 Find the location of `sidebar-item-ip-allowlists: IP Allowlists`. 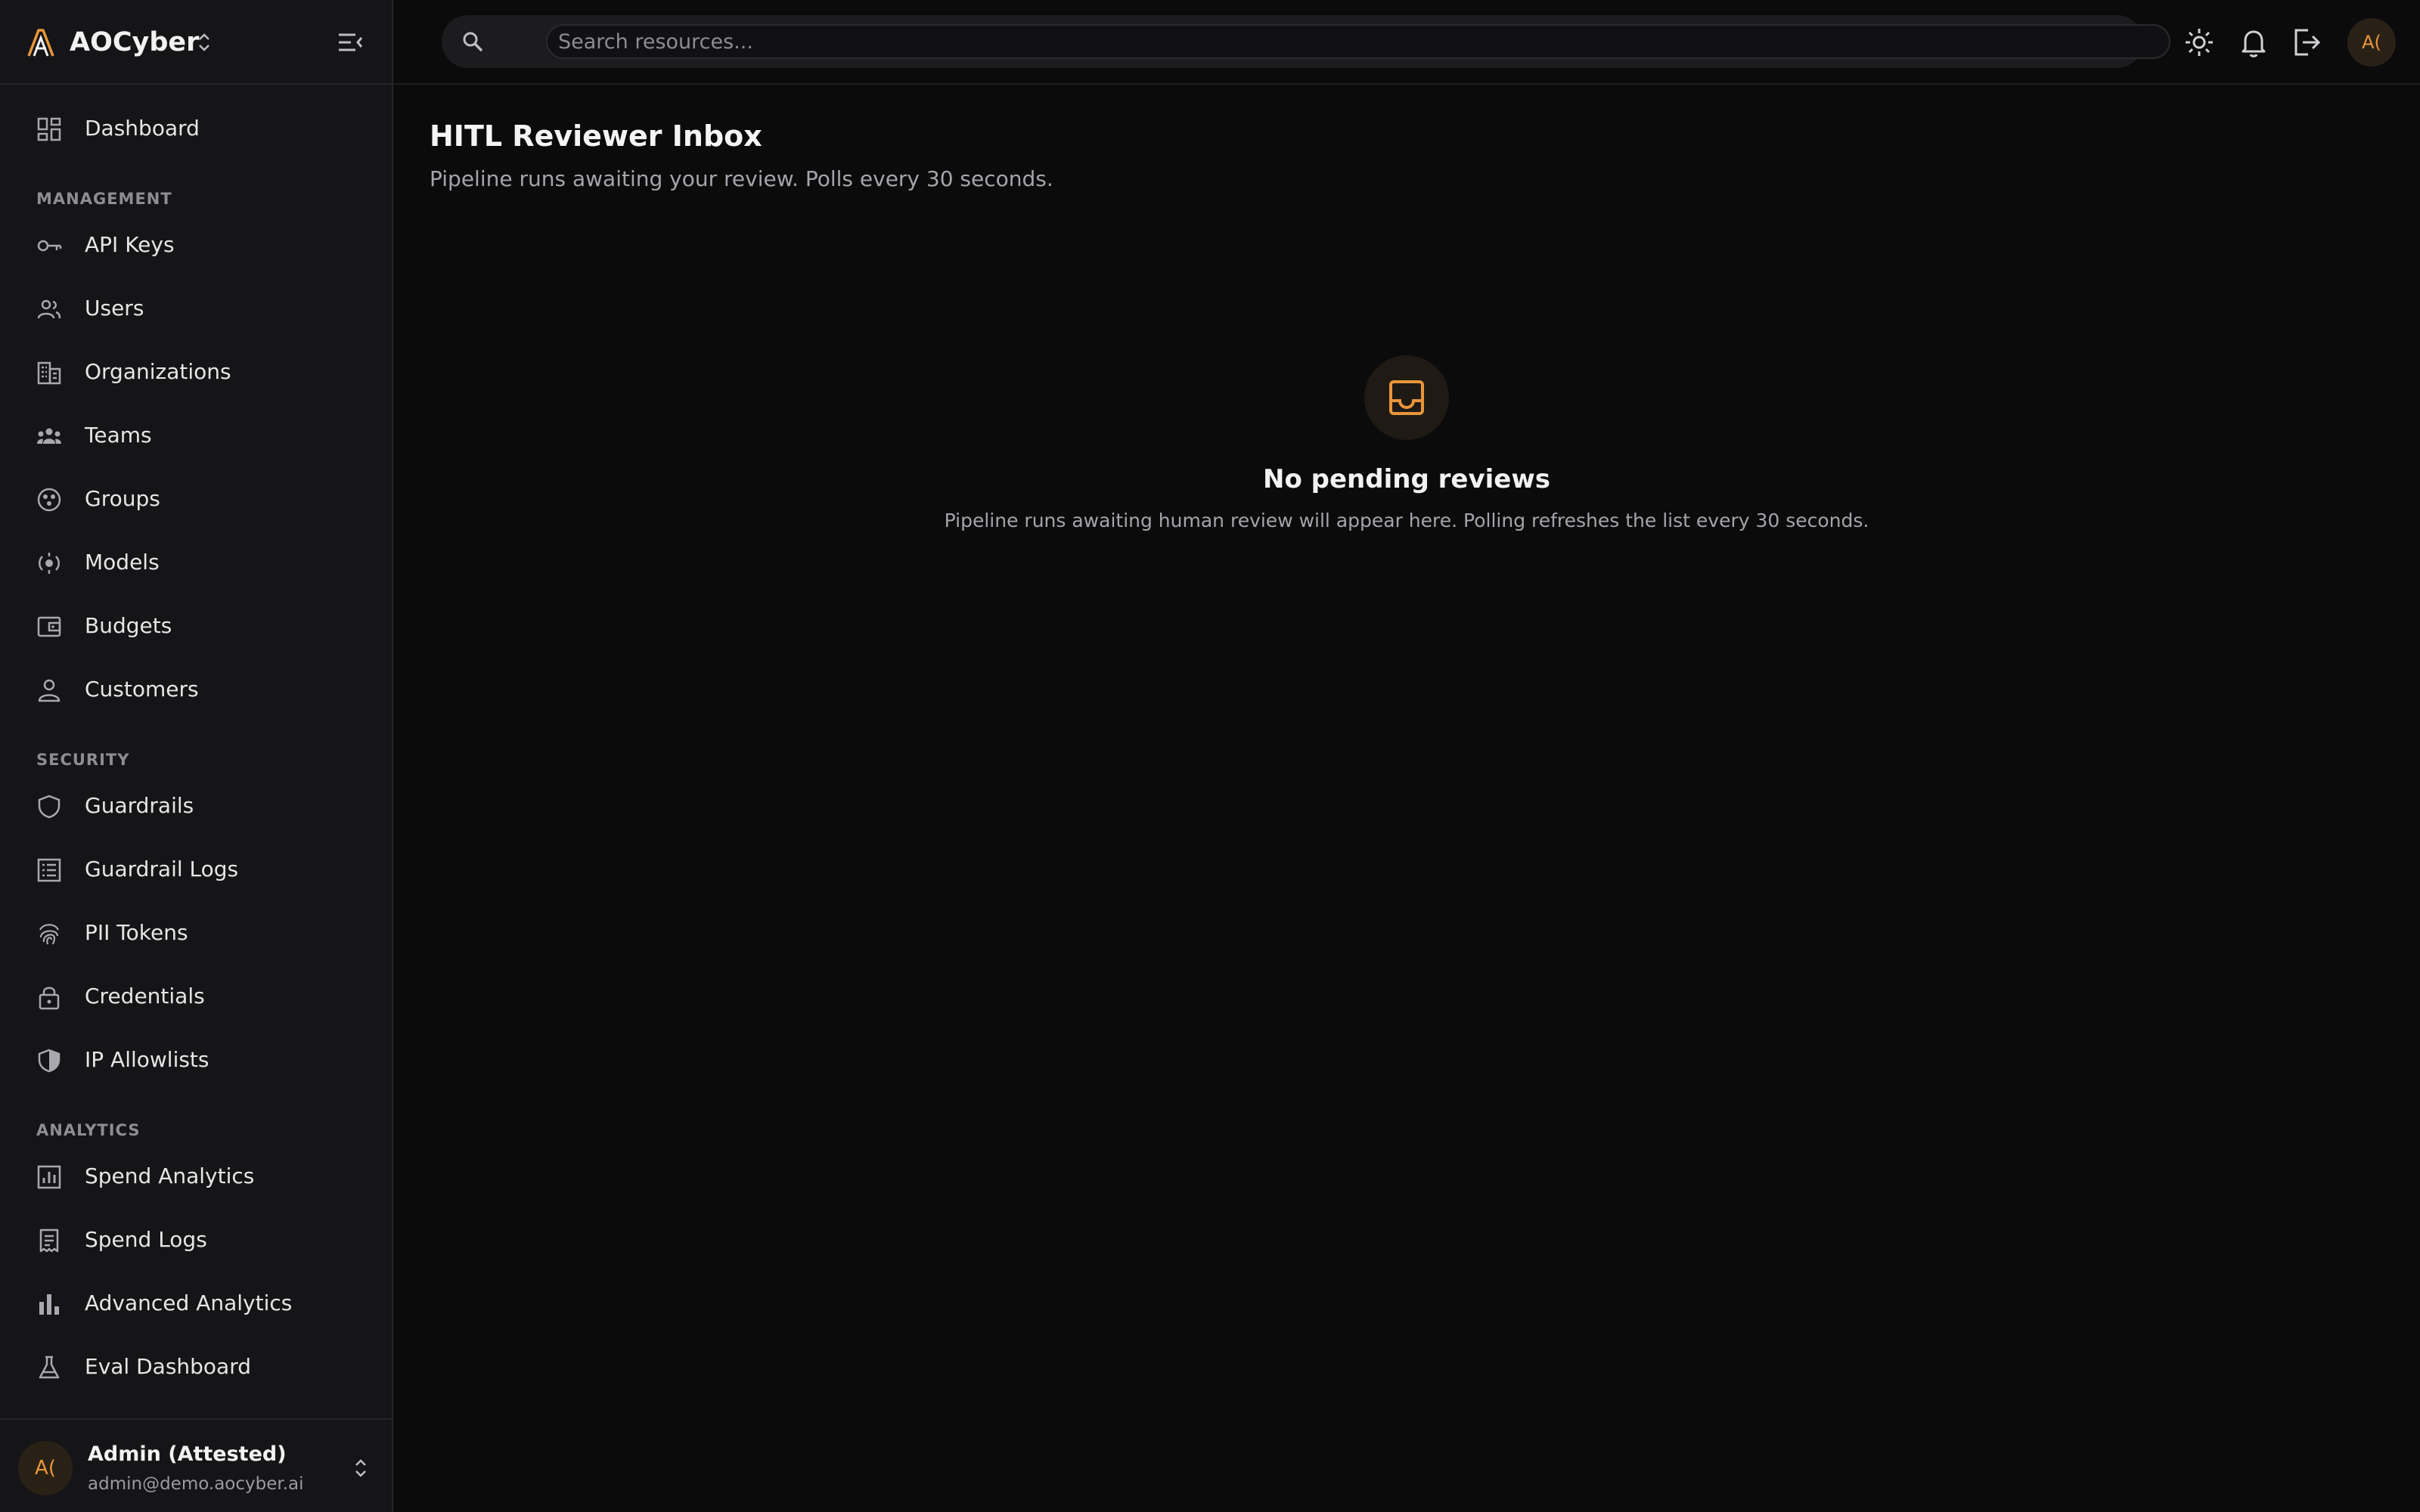

sidebar-item-ip-allowlists: IP Allowlists is located at coordinates (196, 1060).